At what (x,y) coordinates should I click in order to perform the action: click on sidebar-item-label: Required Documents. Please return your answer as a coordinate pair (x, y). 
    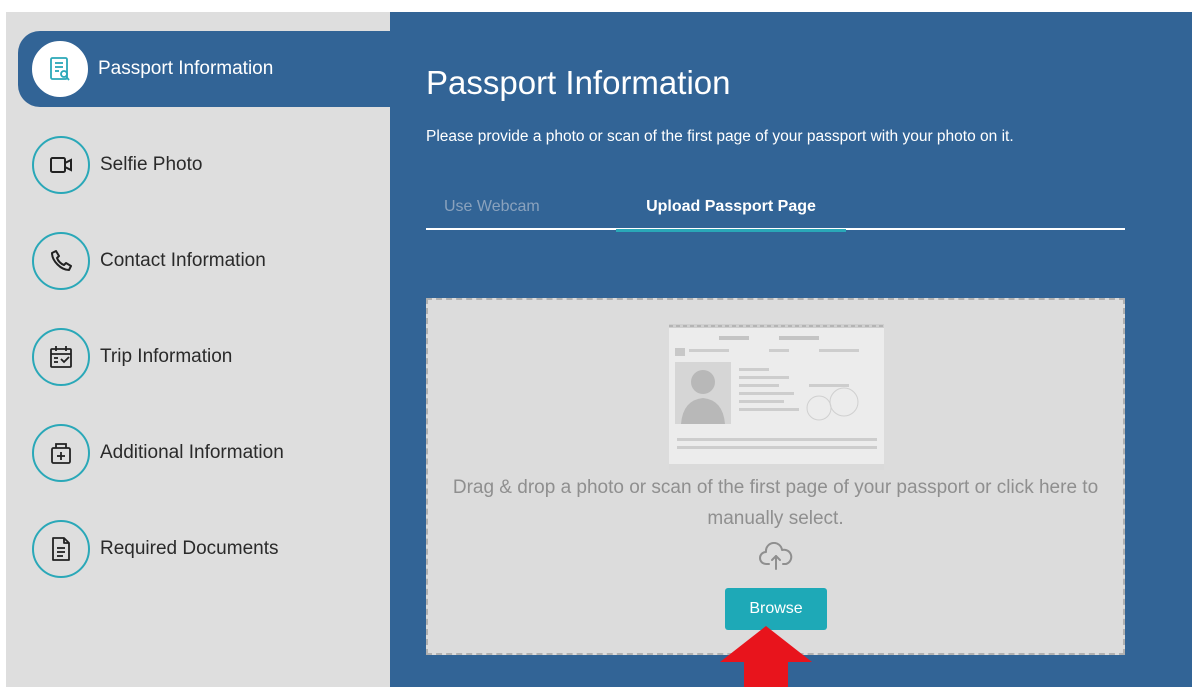
    Looking at the image, I should click on (189, 548).